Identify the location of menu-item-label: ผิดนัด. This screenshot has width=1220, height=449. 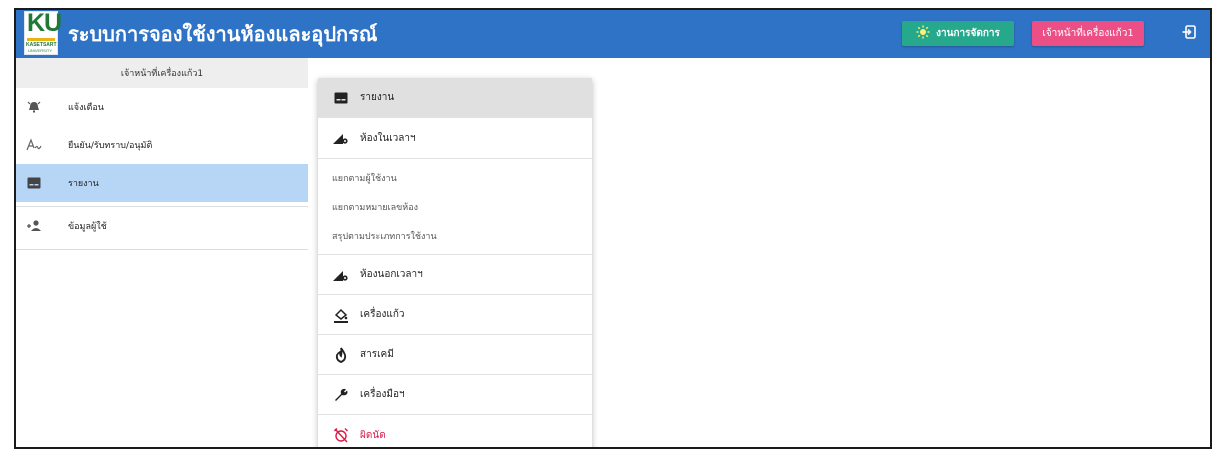
(373, 435).